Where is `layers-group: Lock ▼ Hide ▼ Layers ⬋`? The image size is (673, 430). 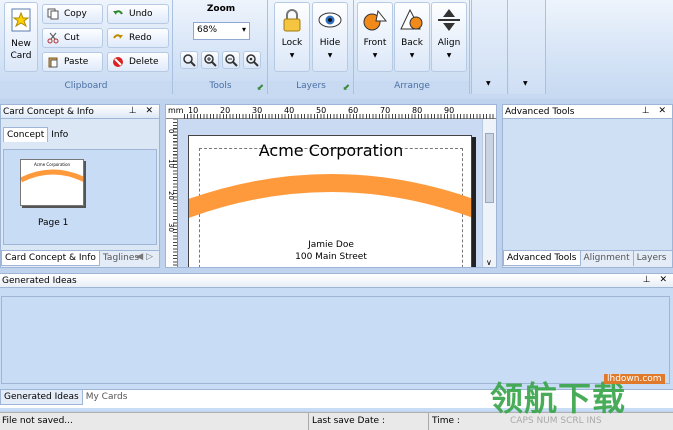
layers-group: Lock ▼ Hide ▼ Layers ⬋ is located at coordinates (311, 47).